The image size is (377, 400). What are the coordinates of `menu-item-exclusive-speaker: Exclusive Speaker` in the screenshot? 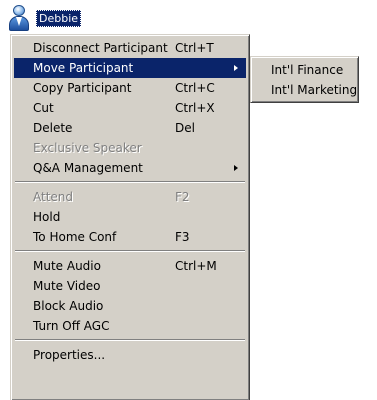 It's located at (130, 148).